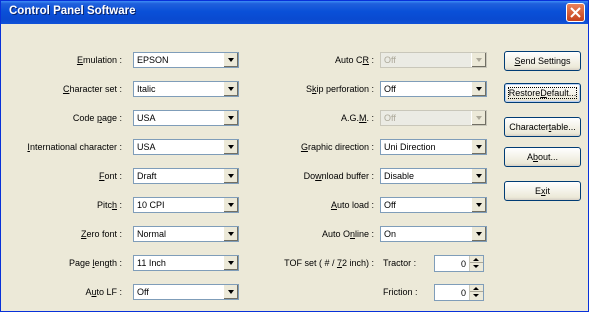 The image size is (589, 312). Describe the element at coordinates (542, 61) in the screenshot. I see `send-settings-button: Send Settings` at that location.